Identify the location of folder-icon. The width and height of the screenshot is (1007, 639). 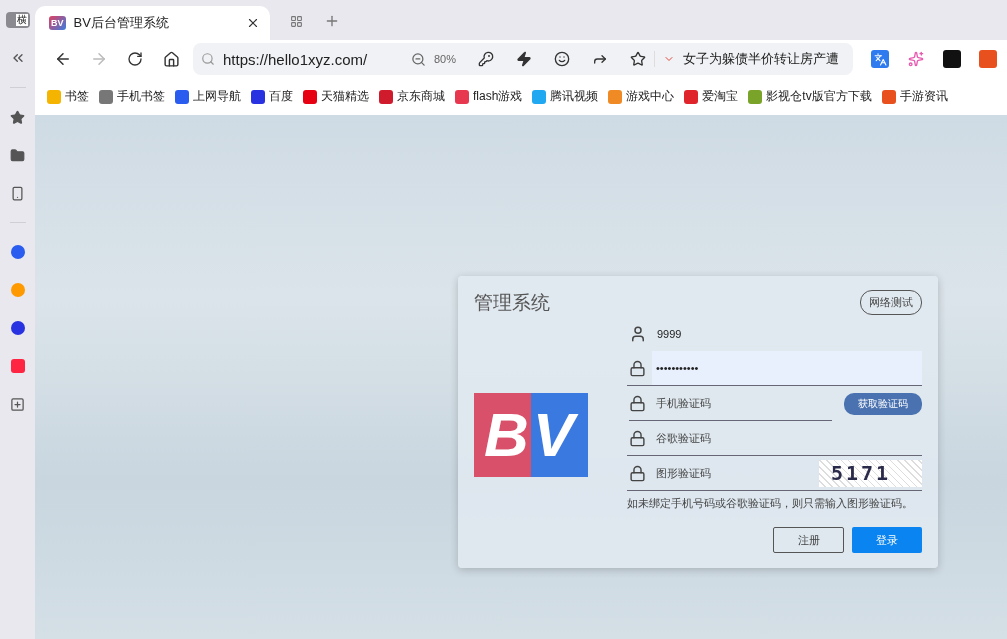
(17, 155).